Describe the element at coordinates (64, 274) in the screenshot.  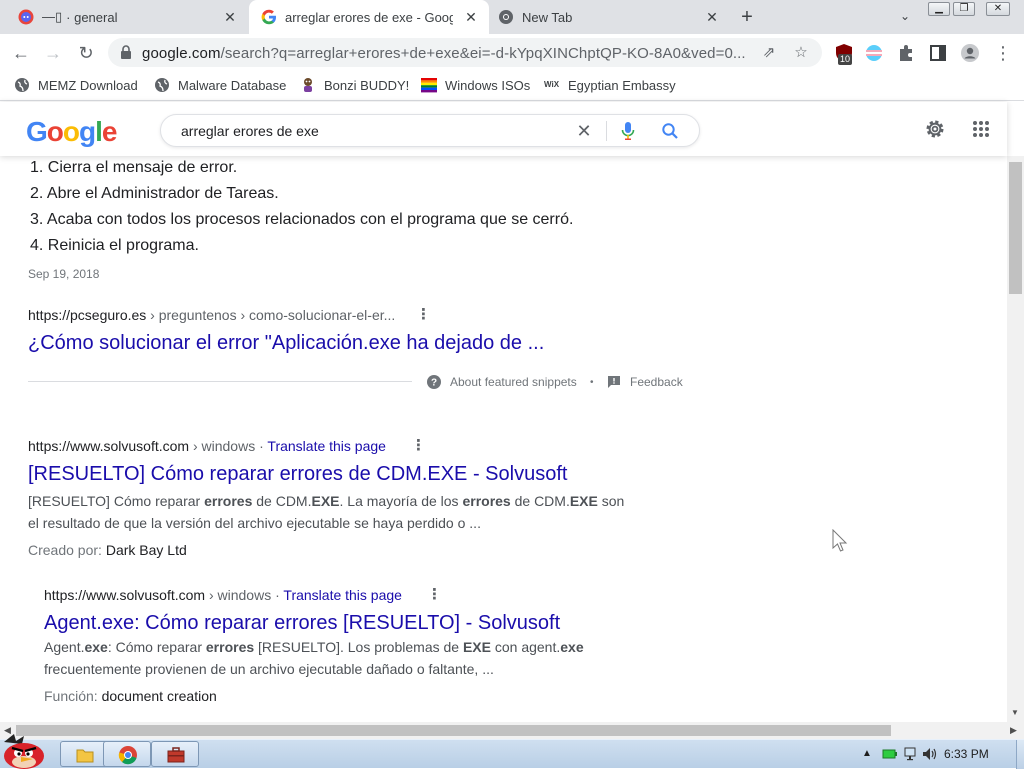
I see `snippet-date: Sep 19, 2018` at that location.